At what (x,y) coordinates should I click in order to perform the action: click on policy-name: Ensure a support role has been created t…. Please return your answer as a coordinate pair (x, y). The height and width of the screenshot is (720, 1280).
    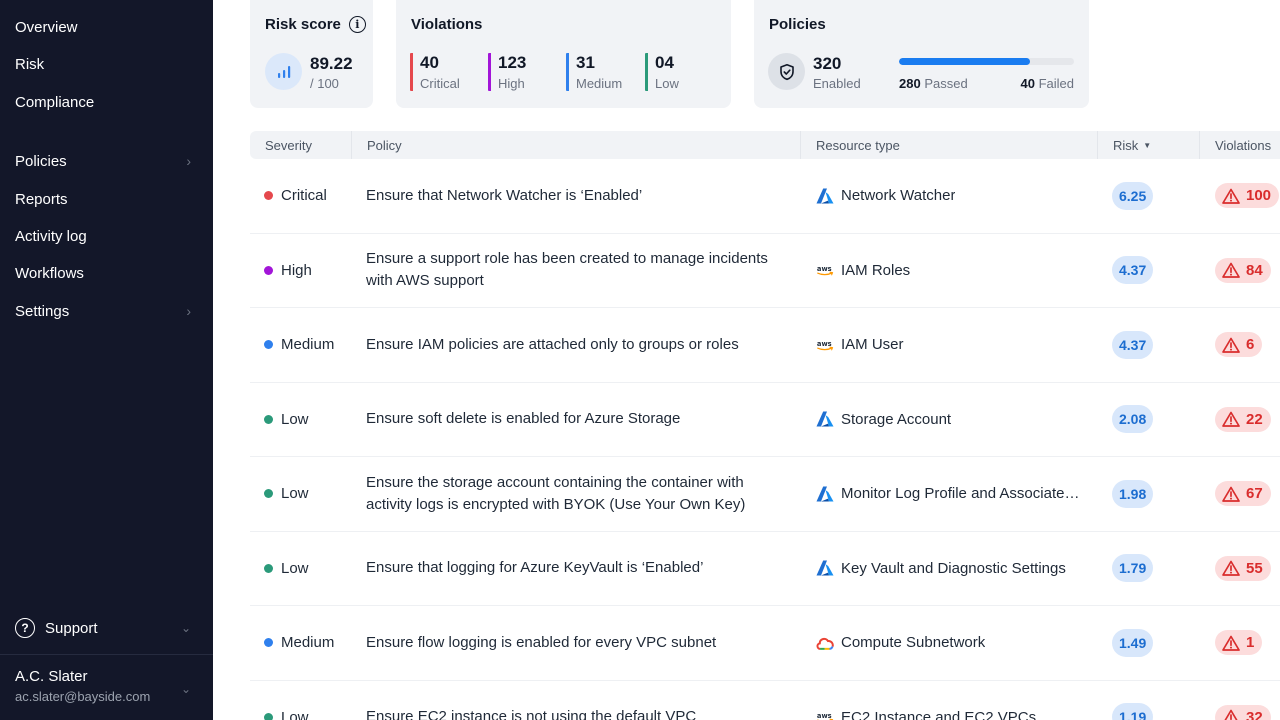
    Looking at the image, I should click on (576, 270).